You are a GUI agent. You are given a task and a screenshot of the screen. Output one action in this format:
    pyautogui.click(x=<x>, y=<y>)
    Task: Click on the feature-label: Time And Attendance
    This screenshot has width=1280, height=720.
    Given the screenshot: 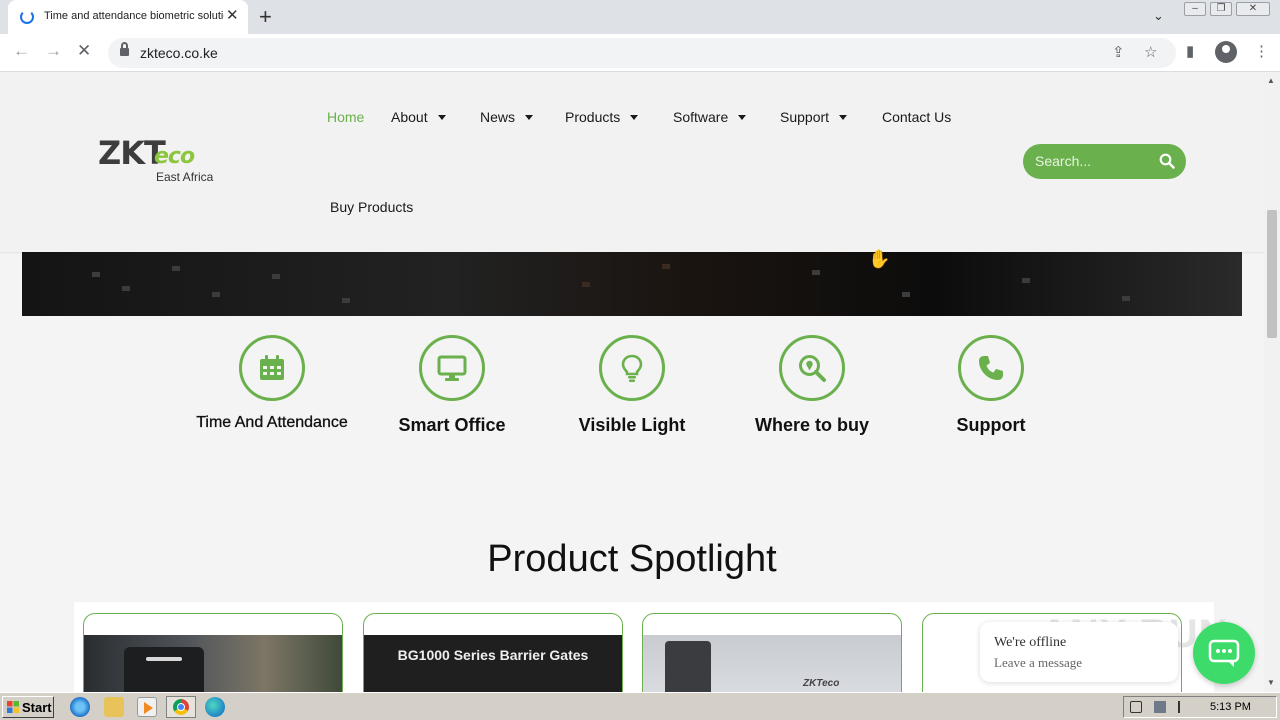 What is the action you would take?
    pyautogui.click(x=272, y=422)
    